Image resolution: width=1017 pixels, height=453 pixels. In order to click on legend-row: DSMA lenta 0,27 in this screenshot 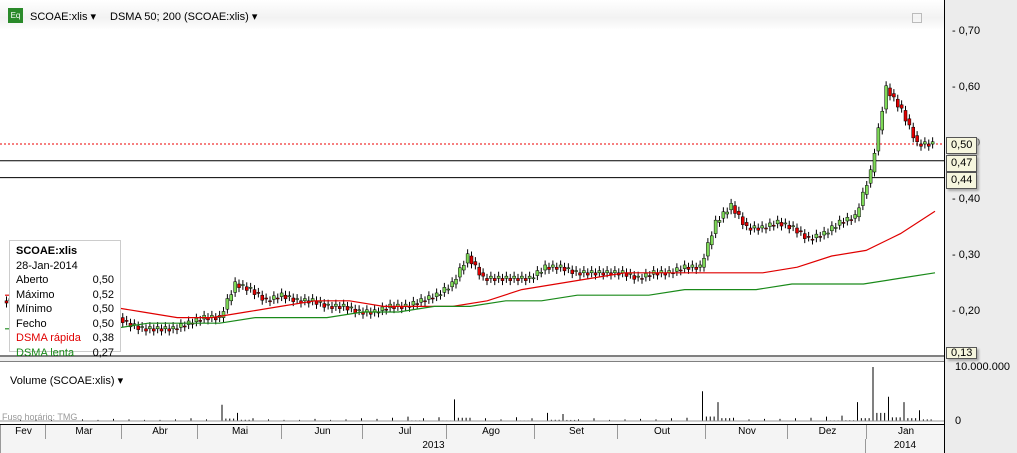, I will do `click(65, 353)`.